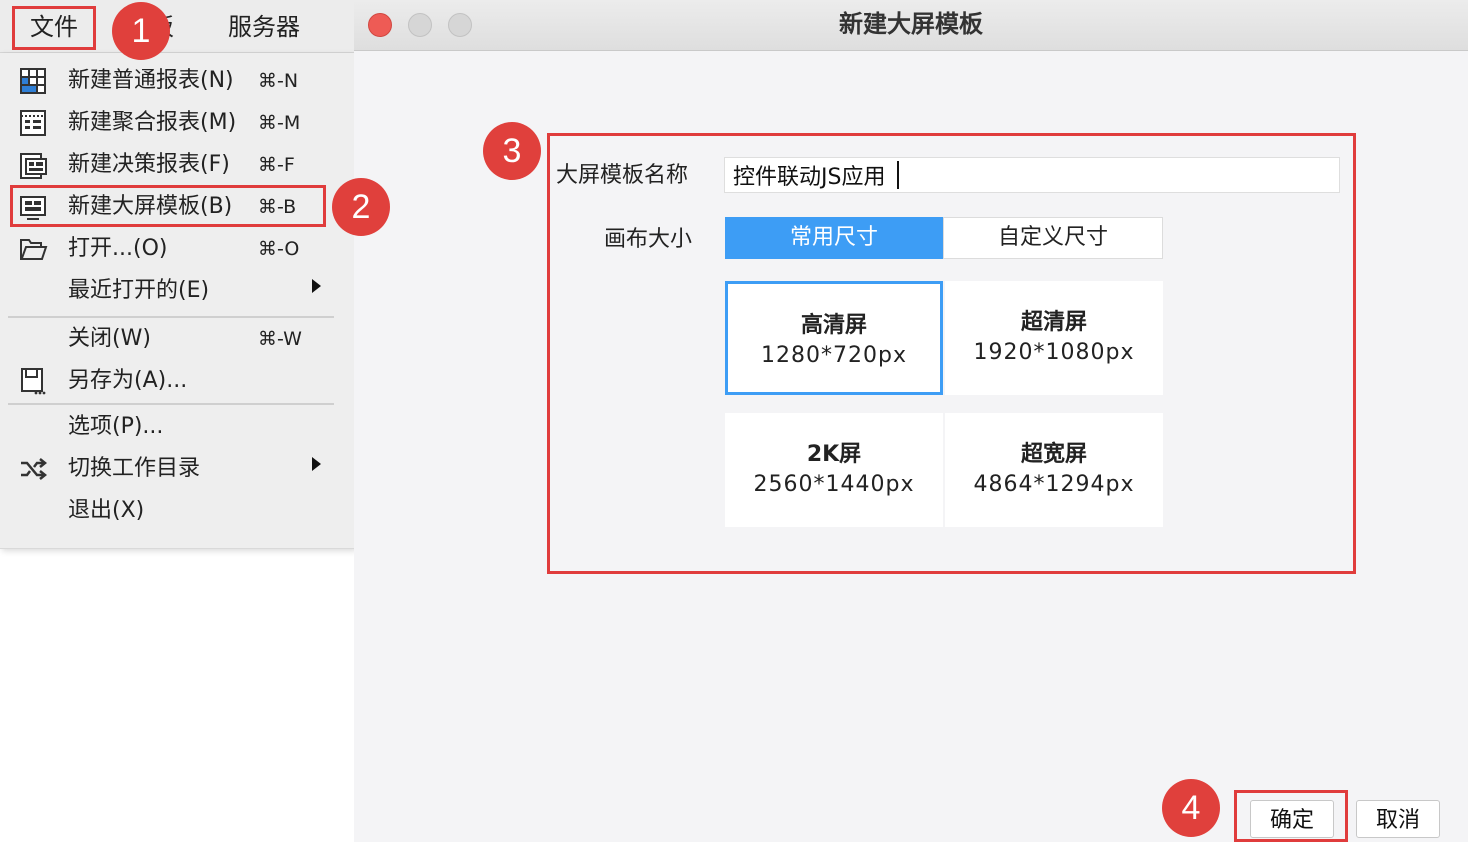 This screenshot has height=842, width=1468. What do you see at coordinates (264, 27) in the screenshot?
I see `menu-server: 服务器` at bounding box center [264, 27].